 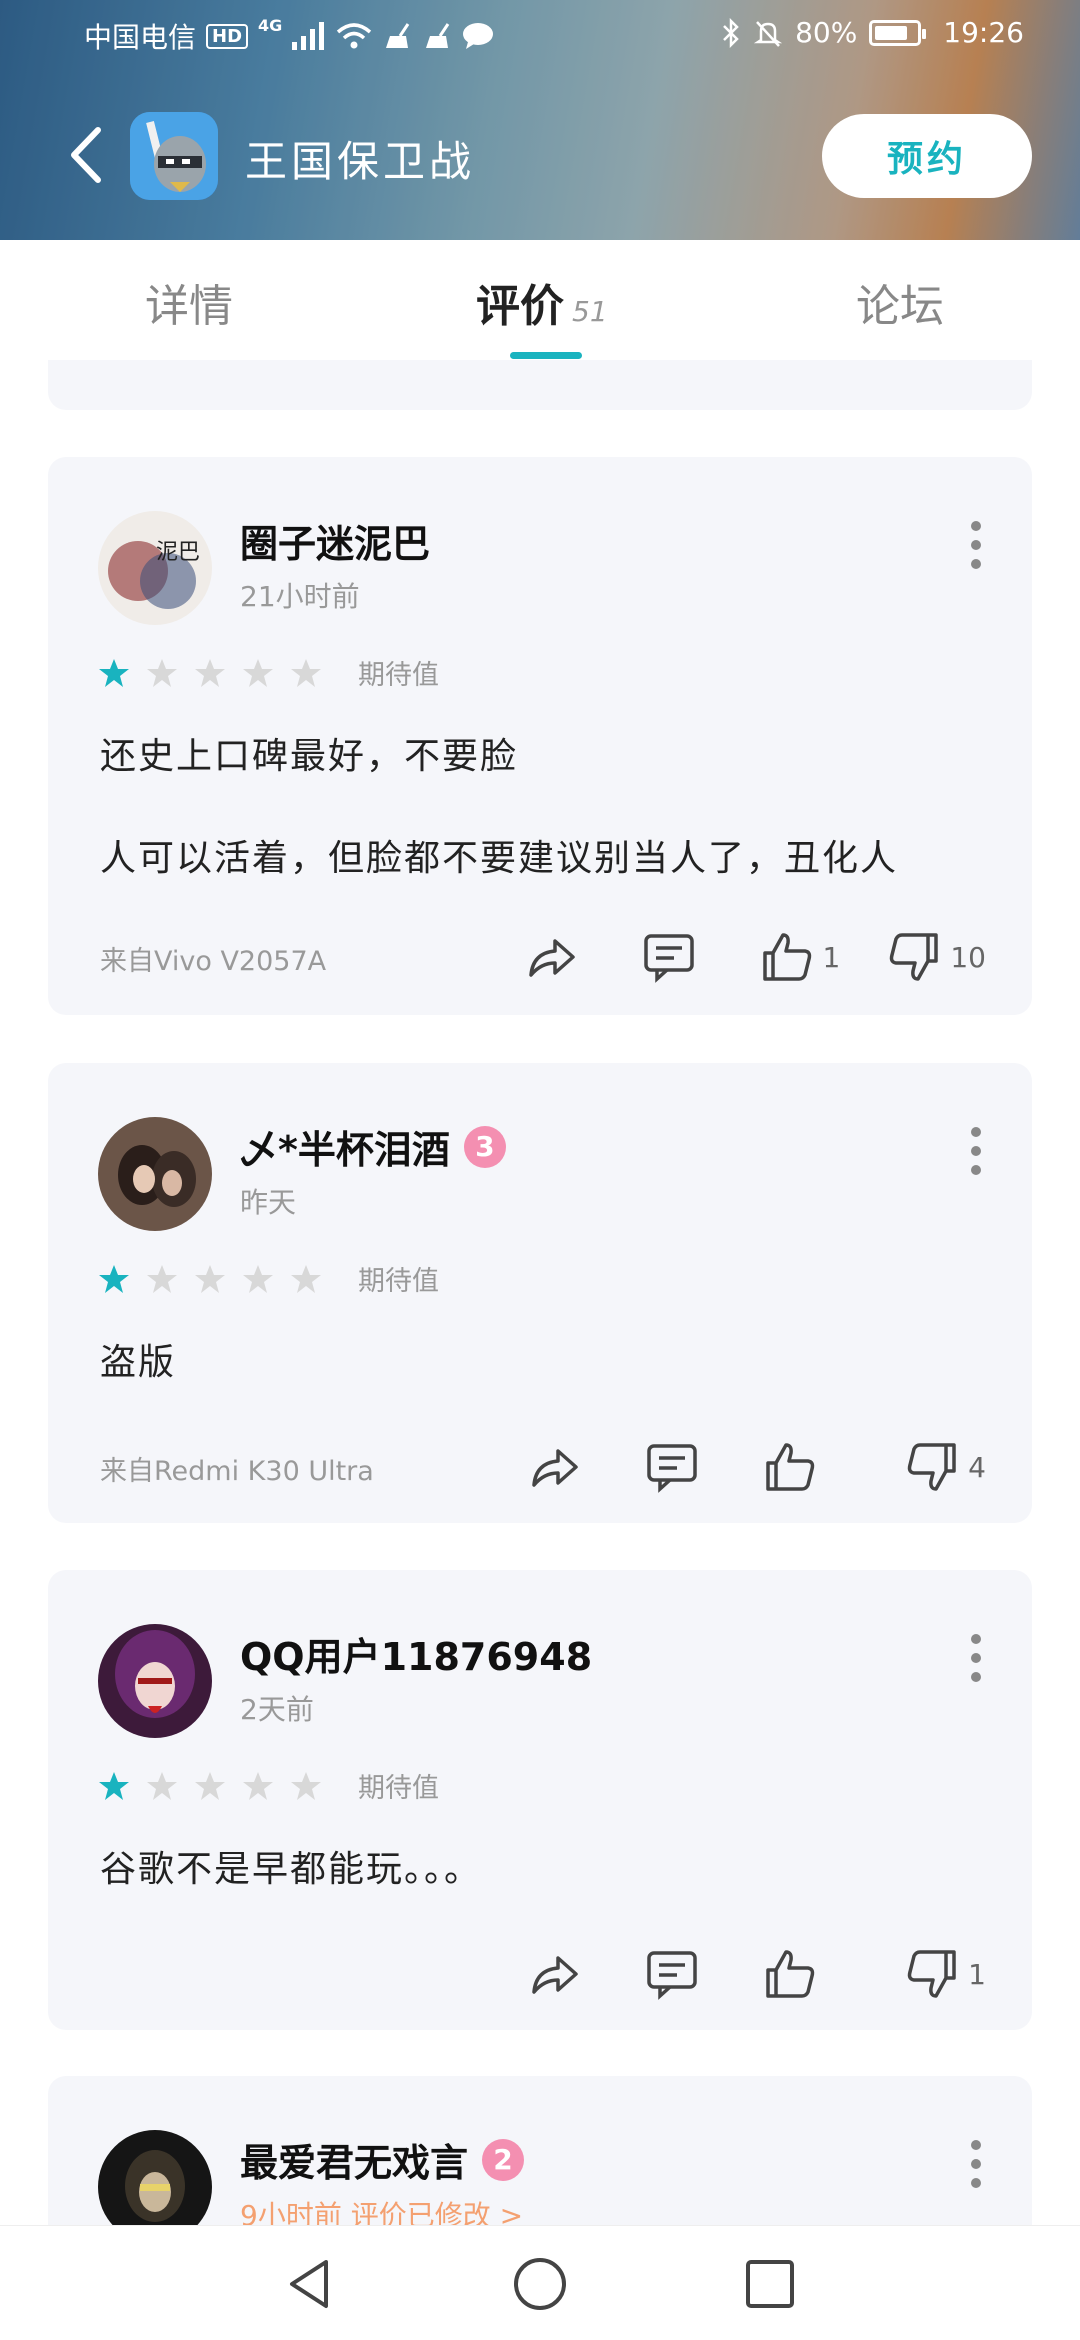 I want to click on tab-details: 详情, so click(x=189, y=302).